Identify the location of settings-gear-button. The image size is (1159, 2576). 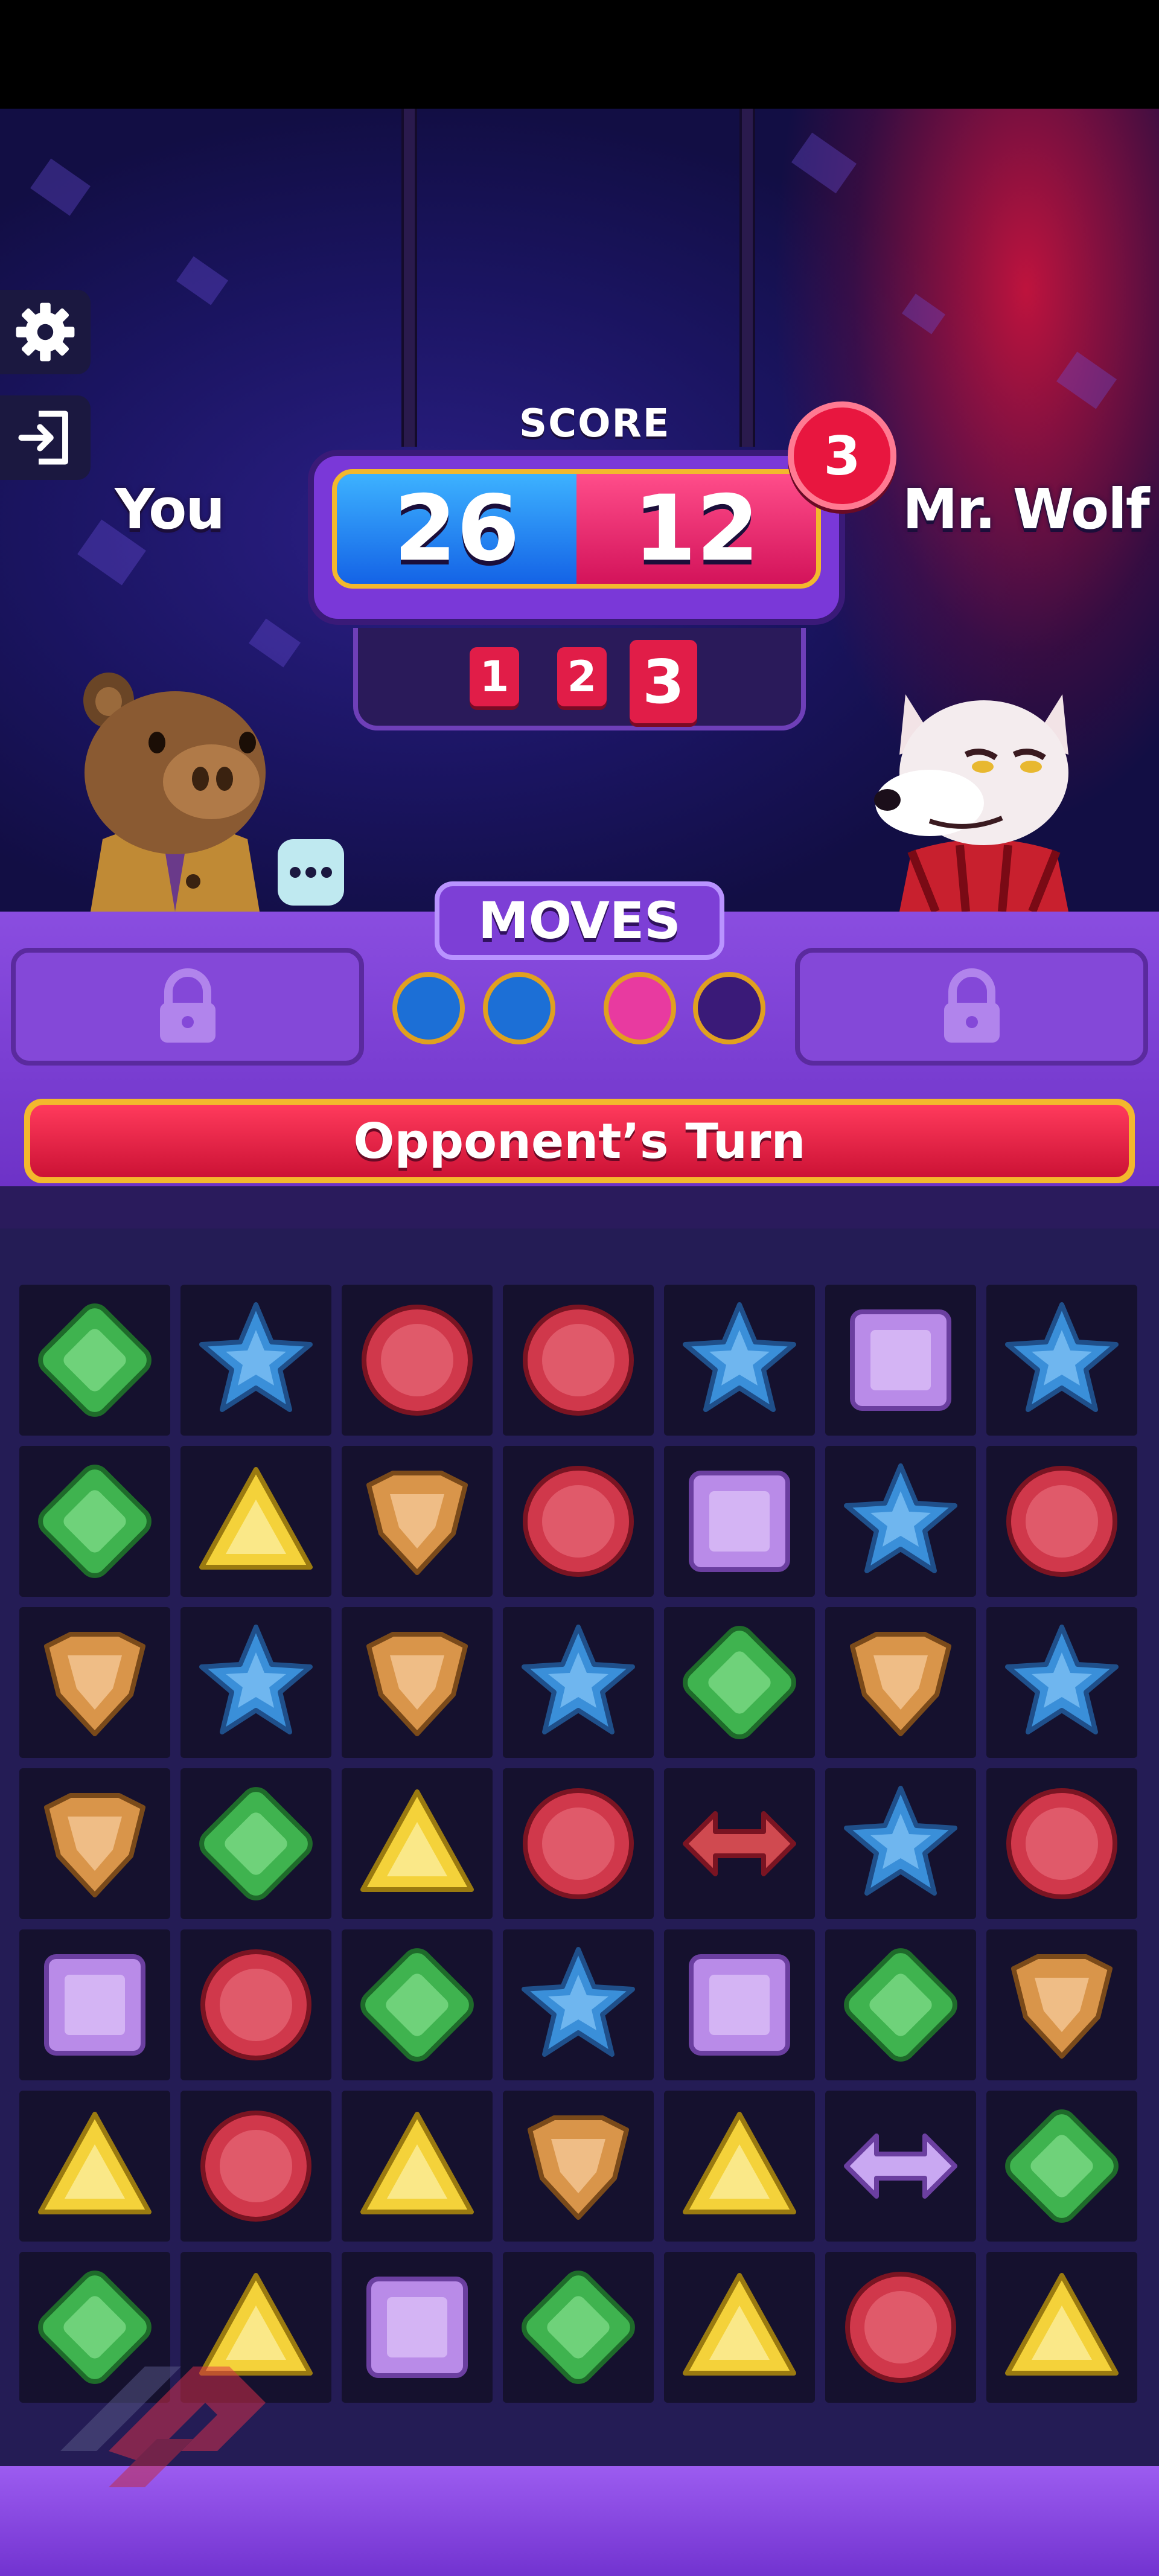
(45, 332).